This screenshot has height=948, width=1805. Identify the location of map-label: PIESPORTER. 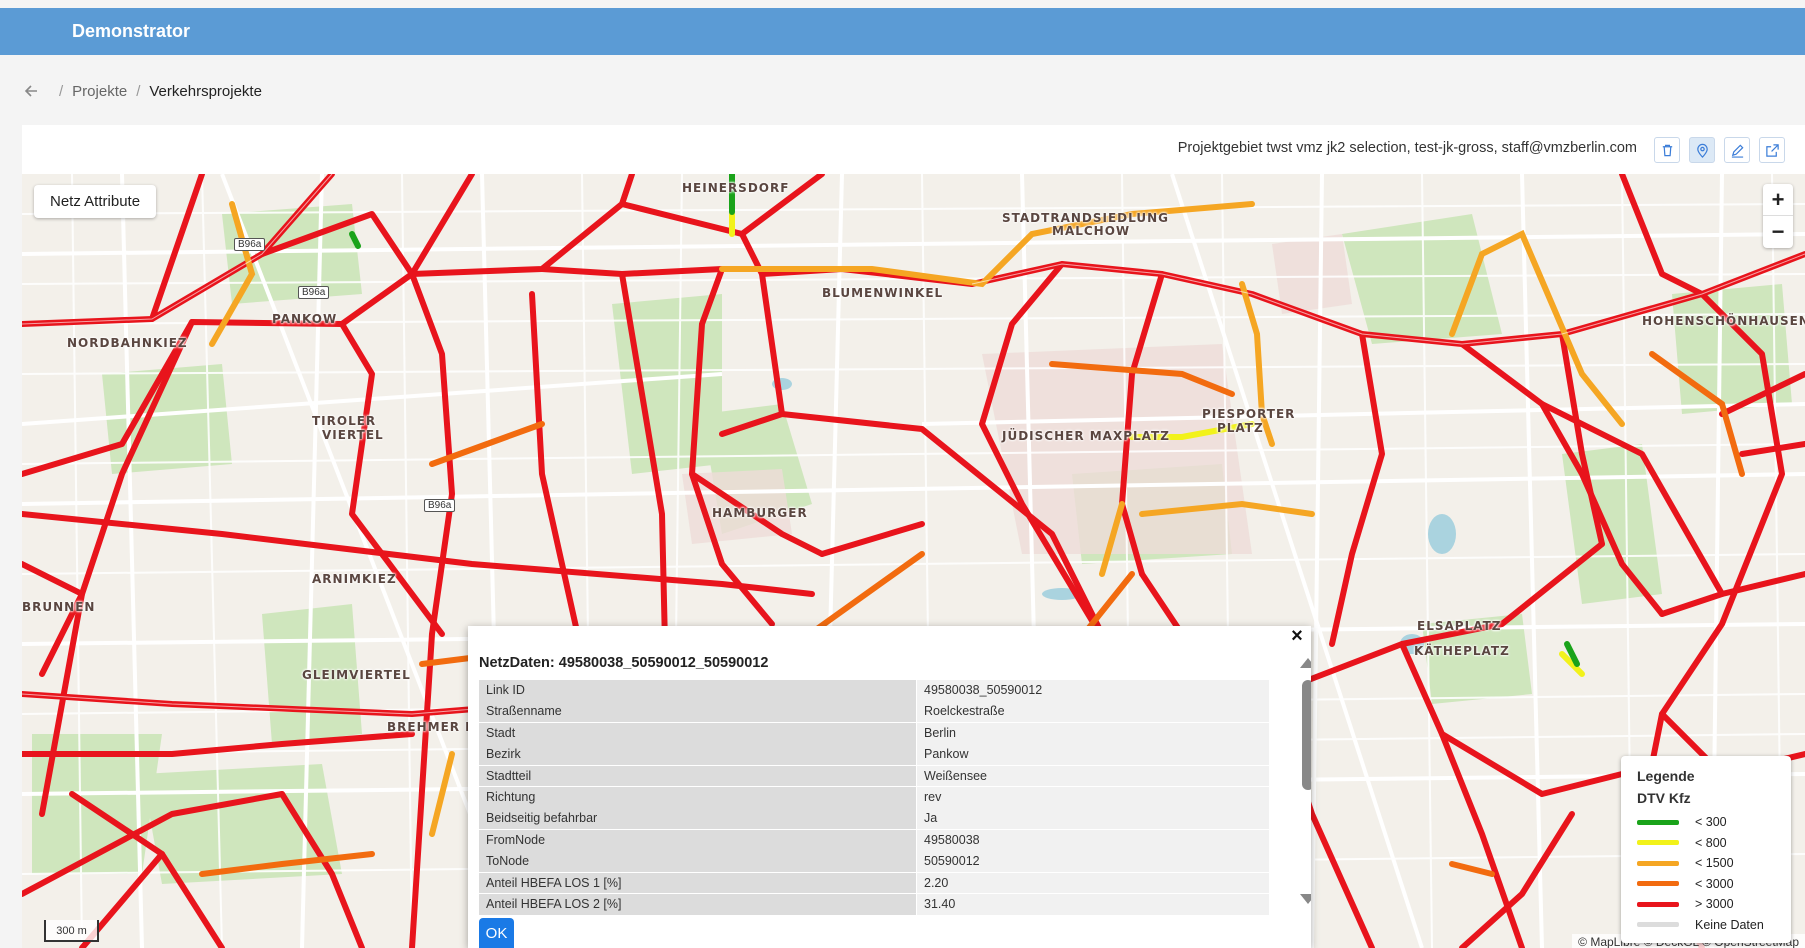
(1249, 414).